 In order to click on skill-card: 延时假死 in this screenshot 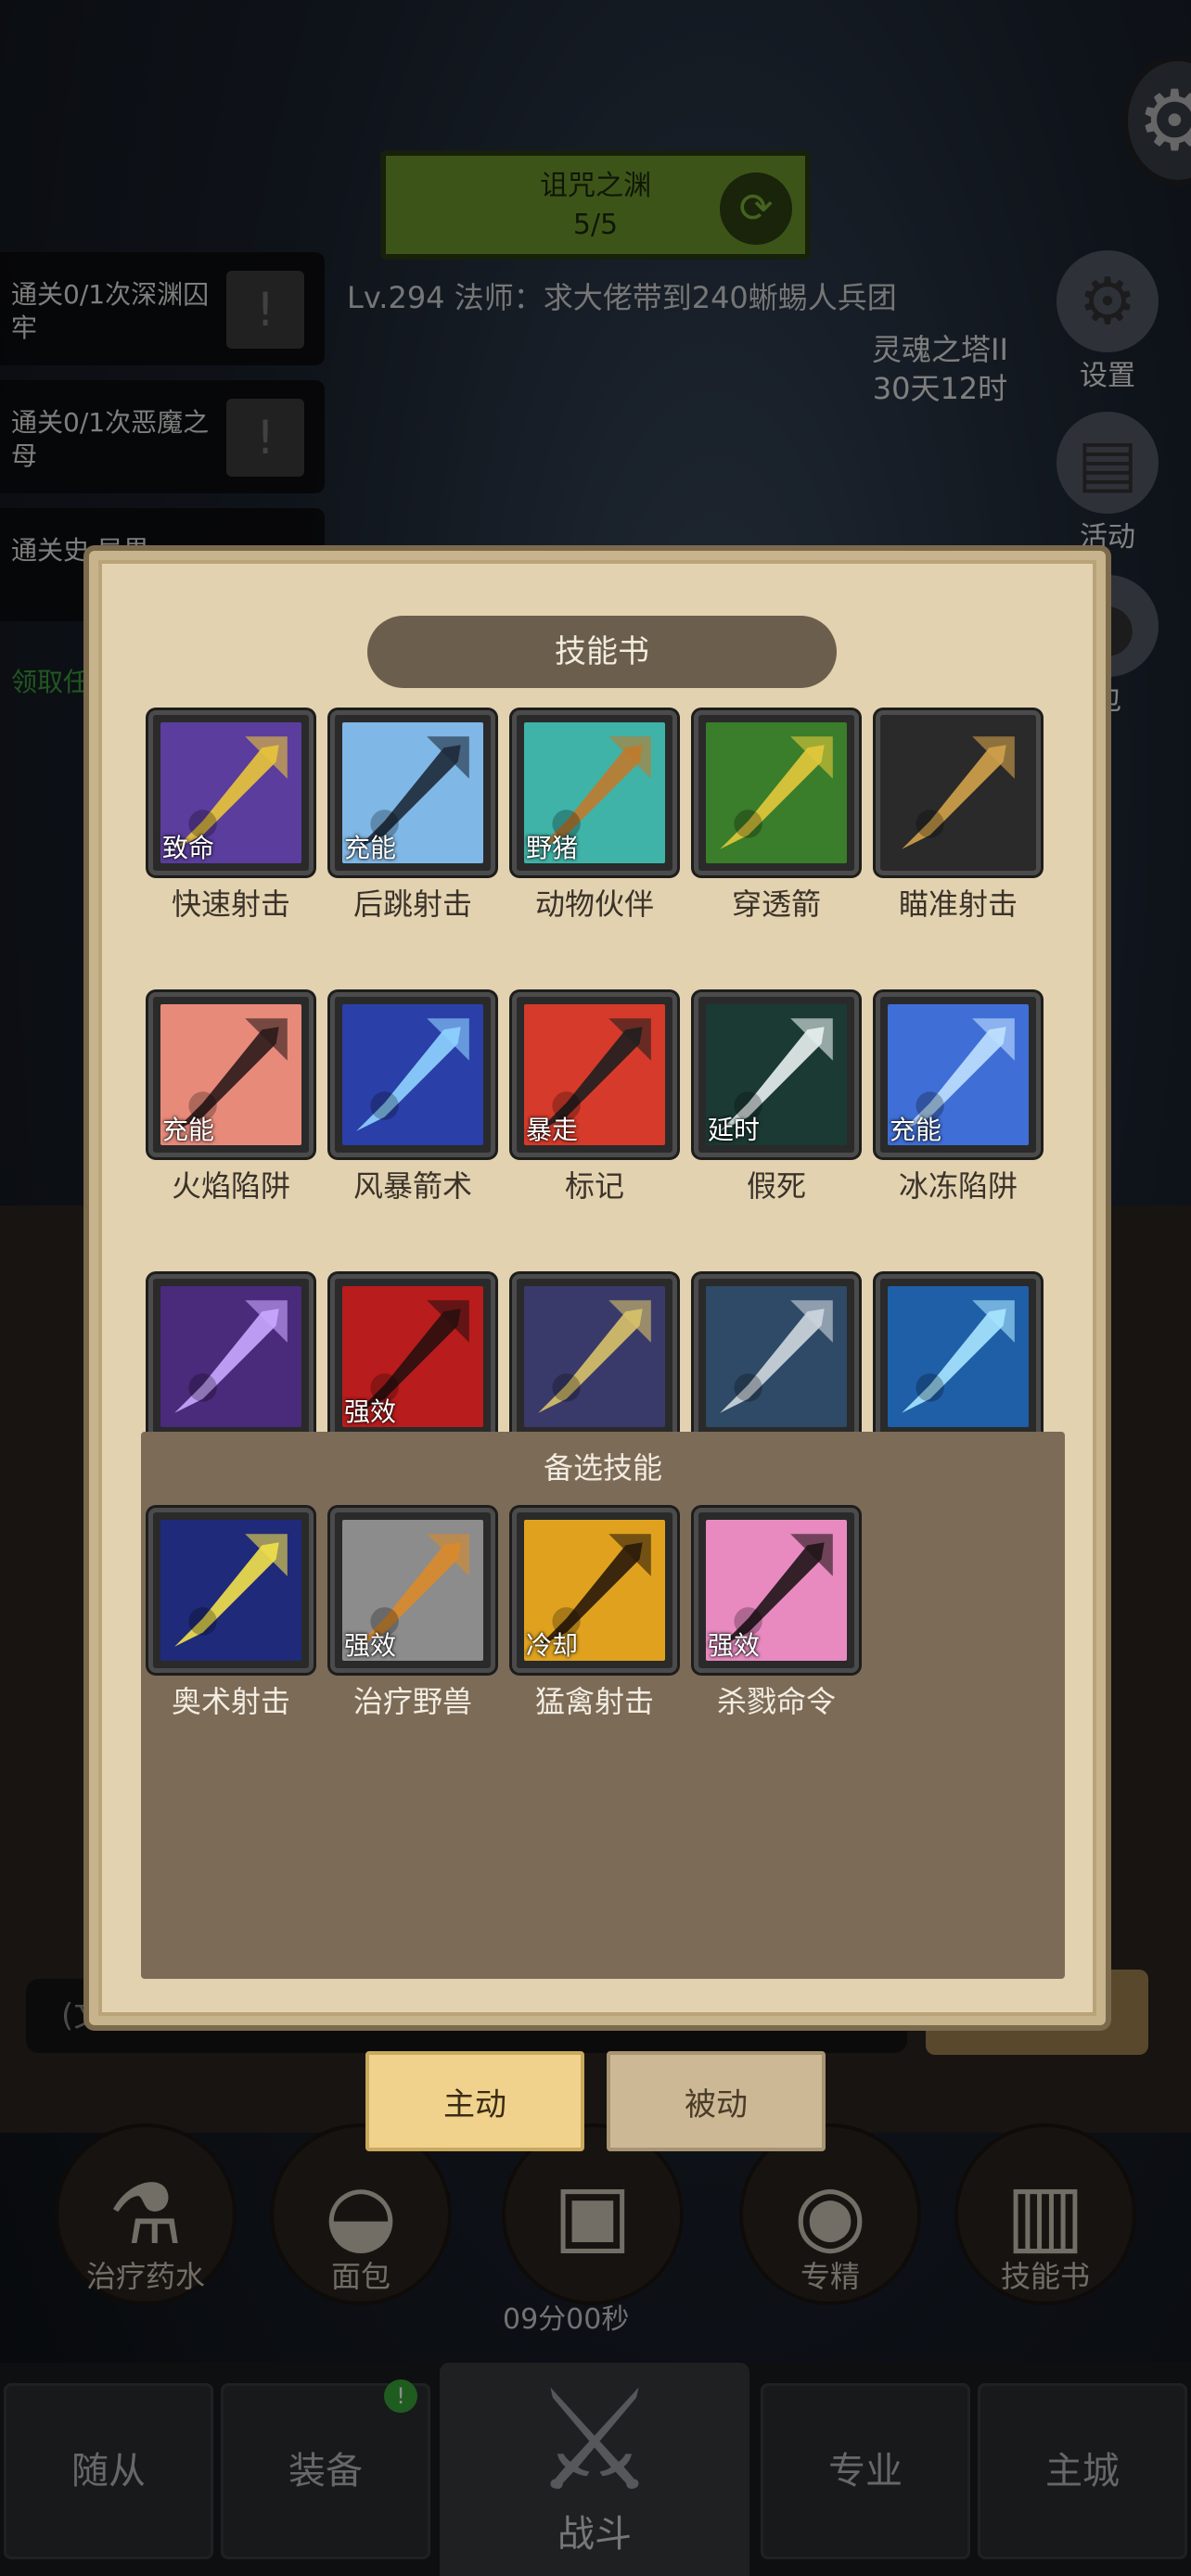, I will do `click(777, 1098)`.